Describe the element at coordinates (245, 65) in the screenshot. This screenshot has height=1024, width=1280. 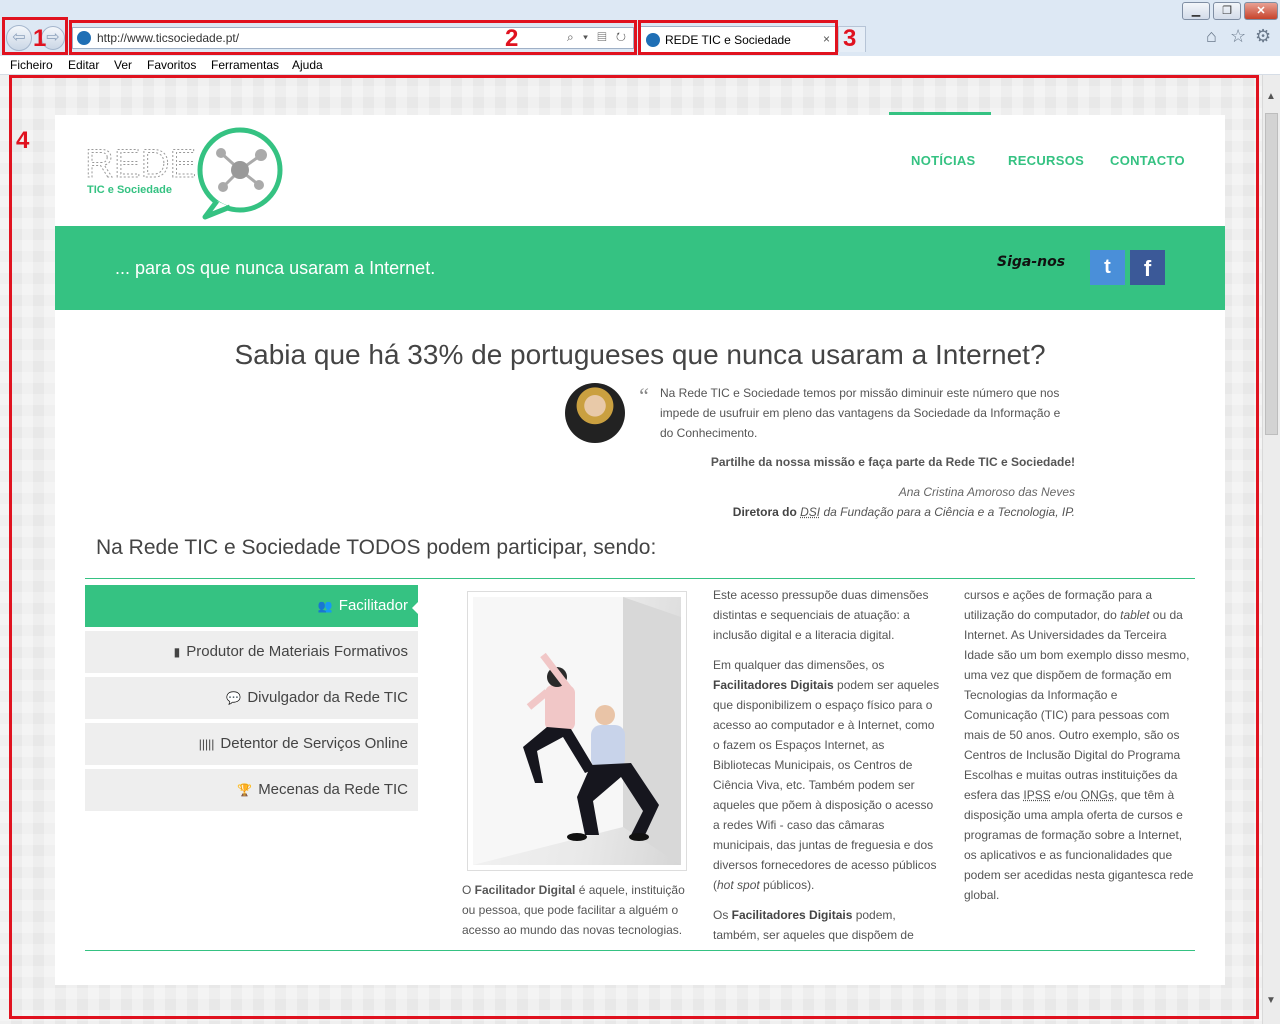
I see `menu-ferramentas: Ferramentas` at that location.